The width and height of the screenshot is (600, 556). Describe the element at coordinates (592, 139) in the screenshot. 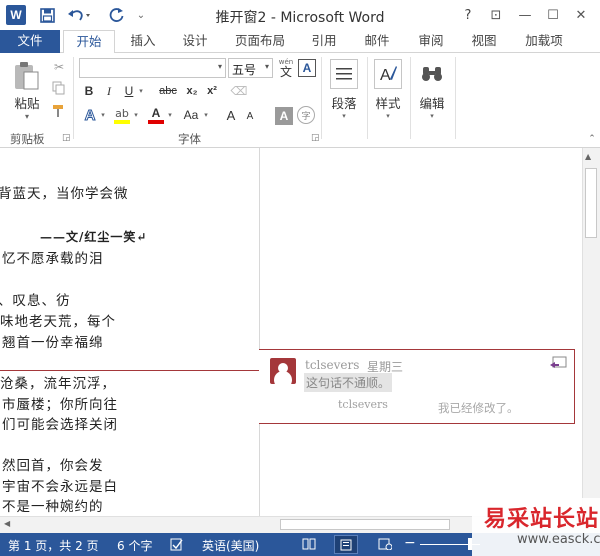

I see `collapse-ribbon-icon: ⌃` at that location.